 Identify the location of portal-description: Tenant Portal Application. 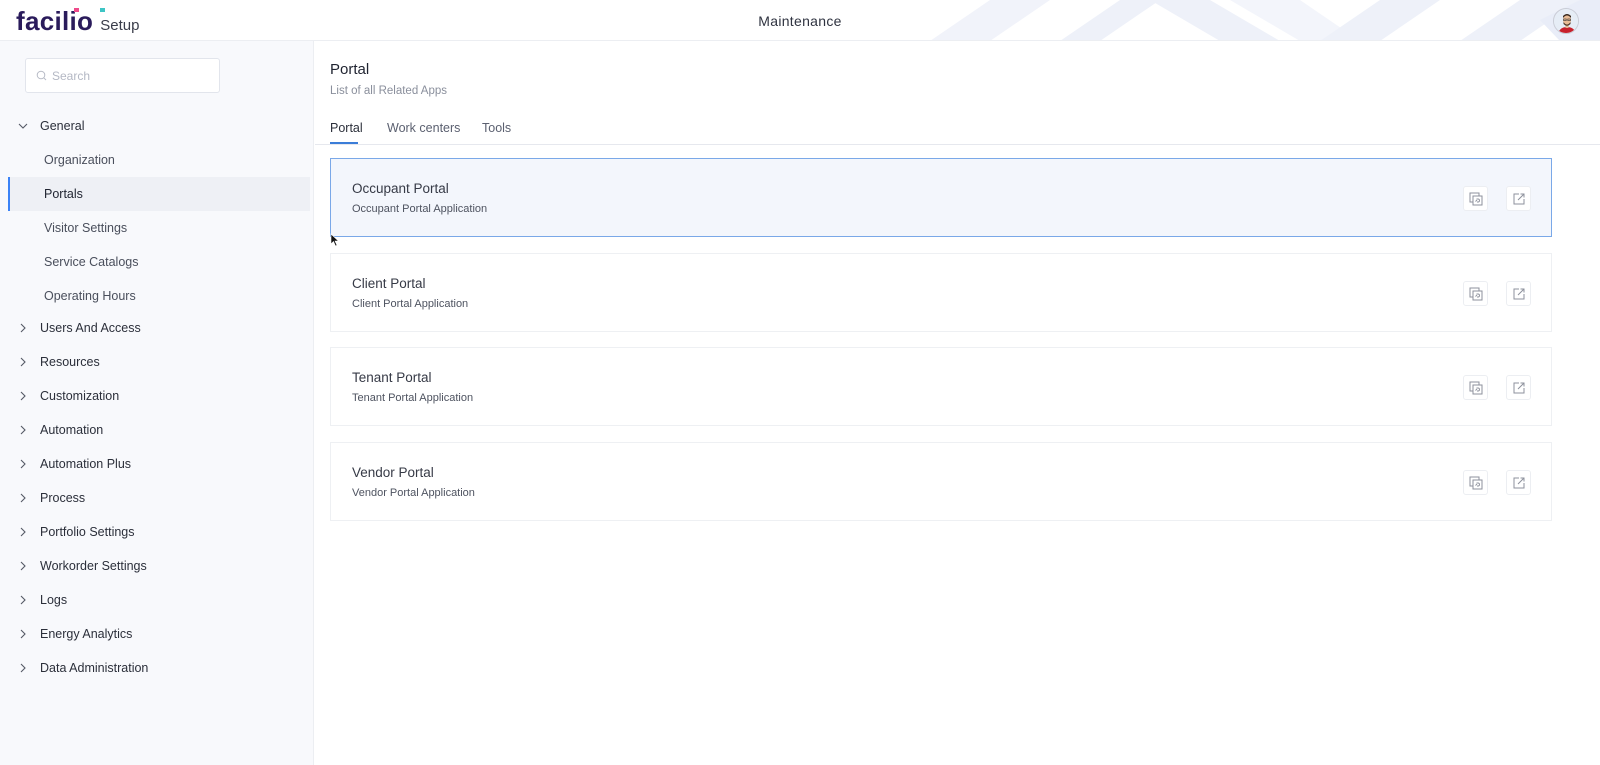
(413, 398).